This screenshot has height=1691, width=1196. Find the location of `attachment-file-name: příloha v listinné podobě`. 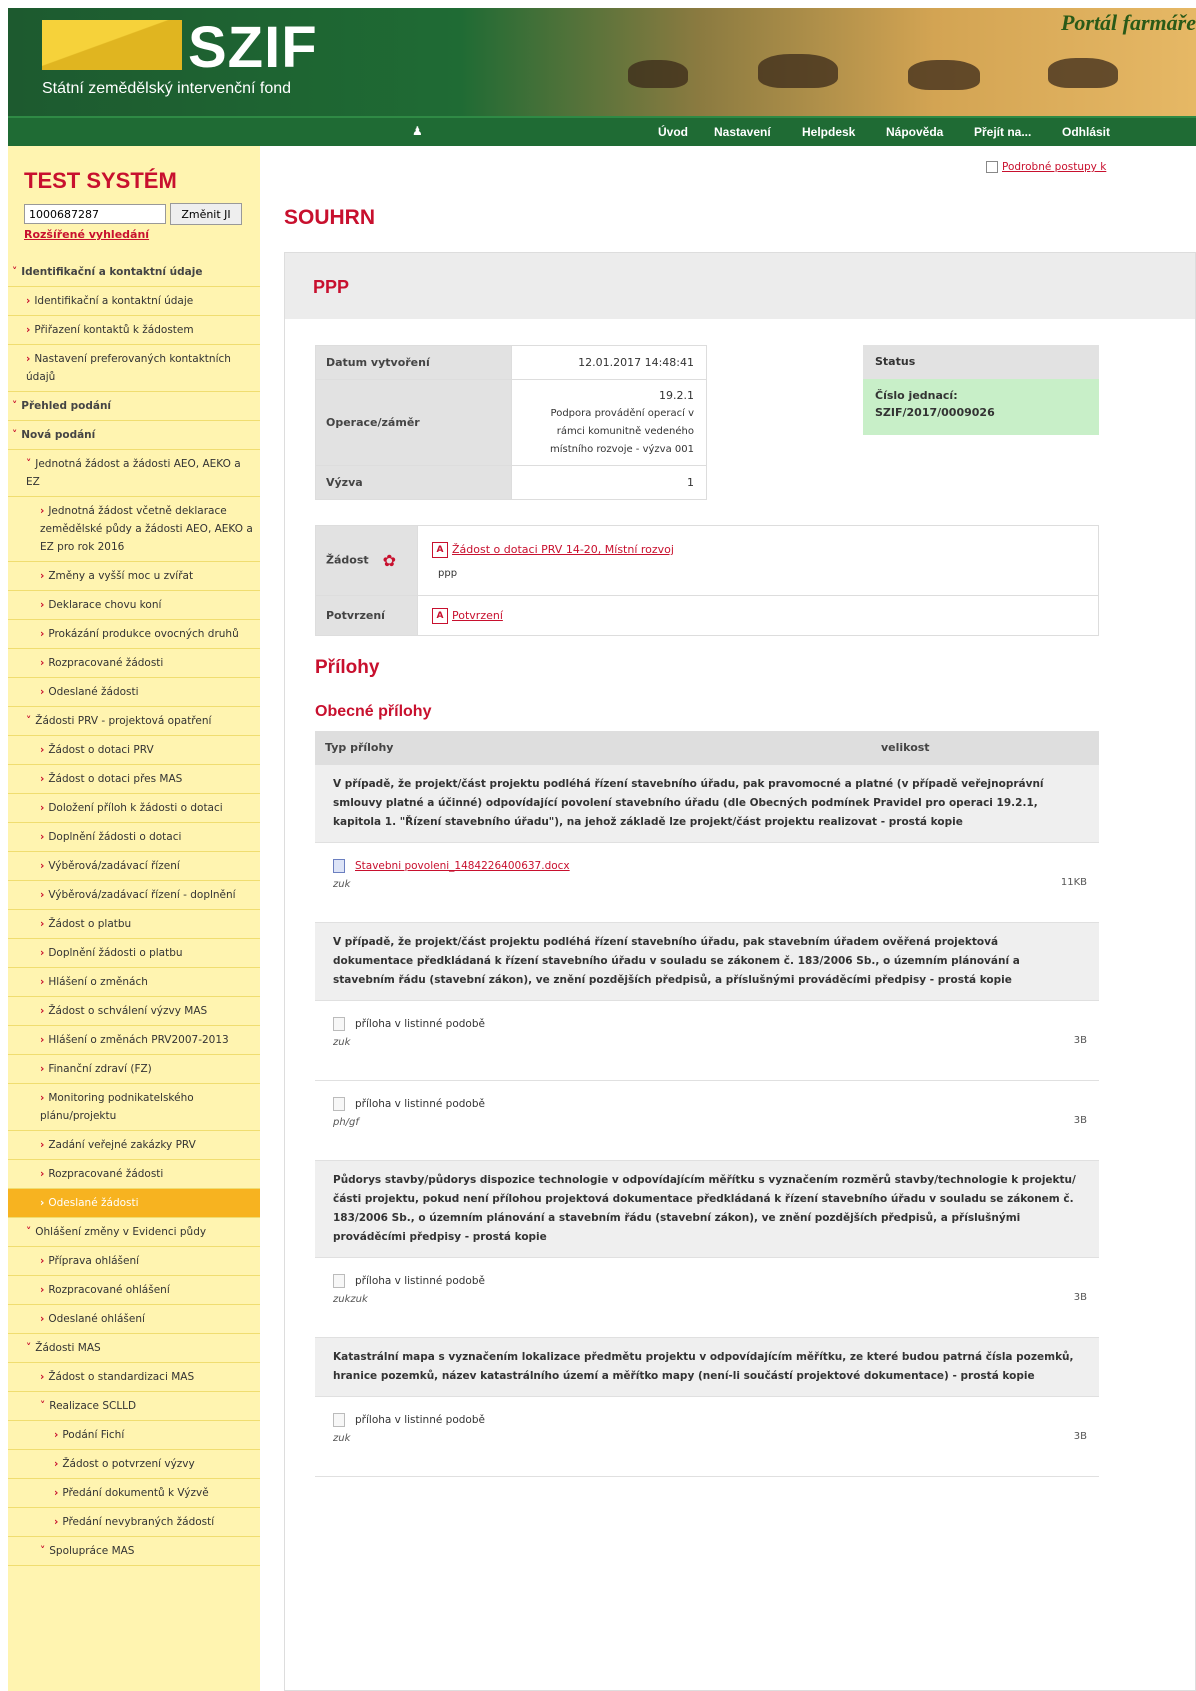

attachment-file-name: příloha v listinné podobě is located at coordinates (420, 1024).